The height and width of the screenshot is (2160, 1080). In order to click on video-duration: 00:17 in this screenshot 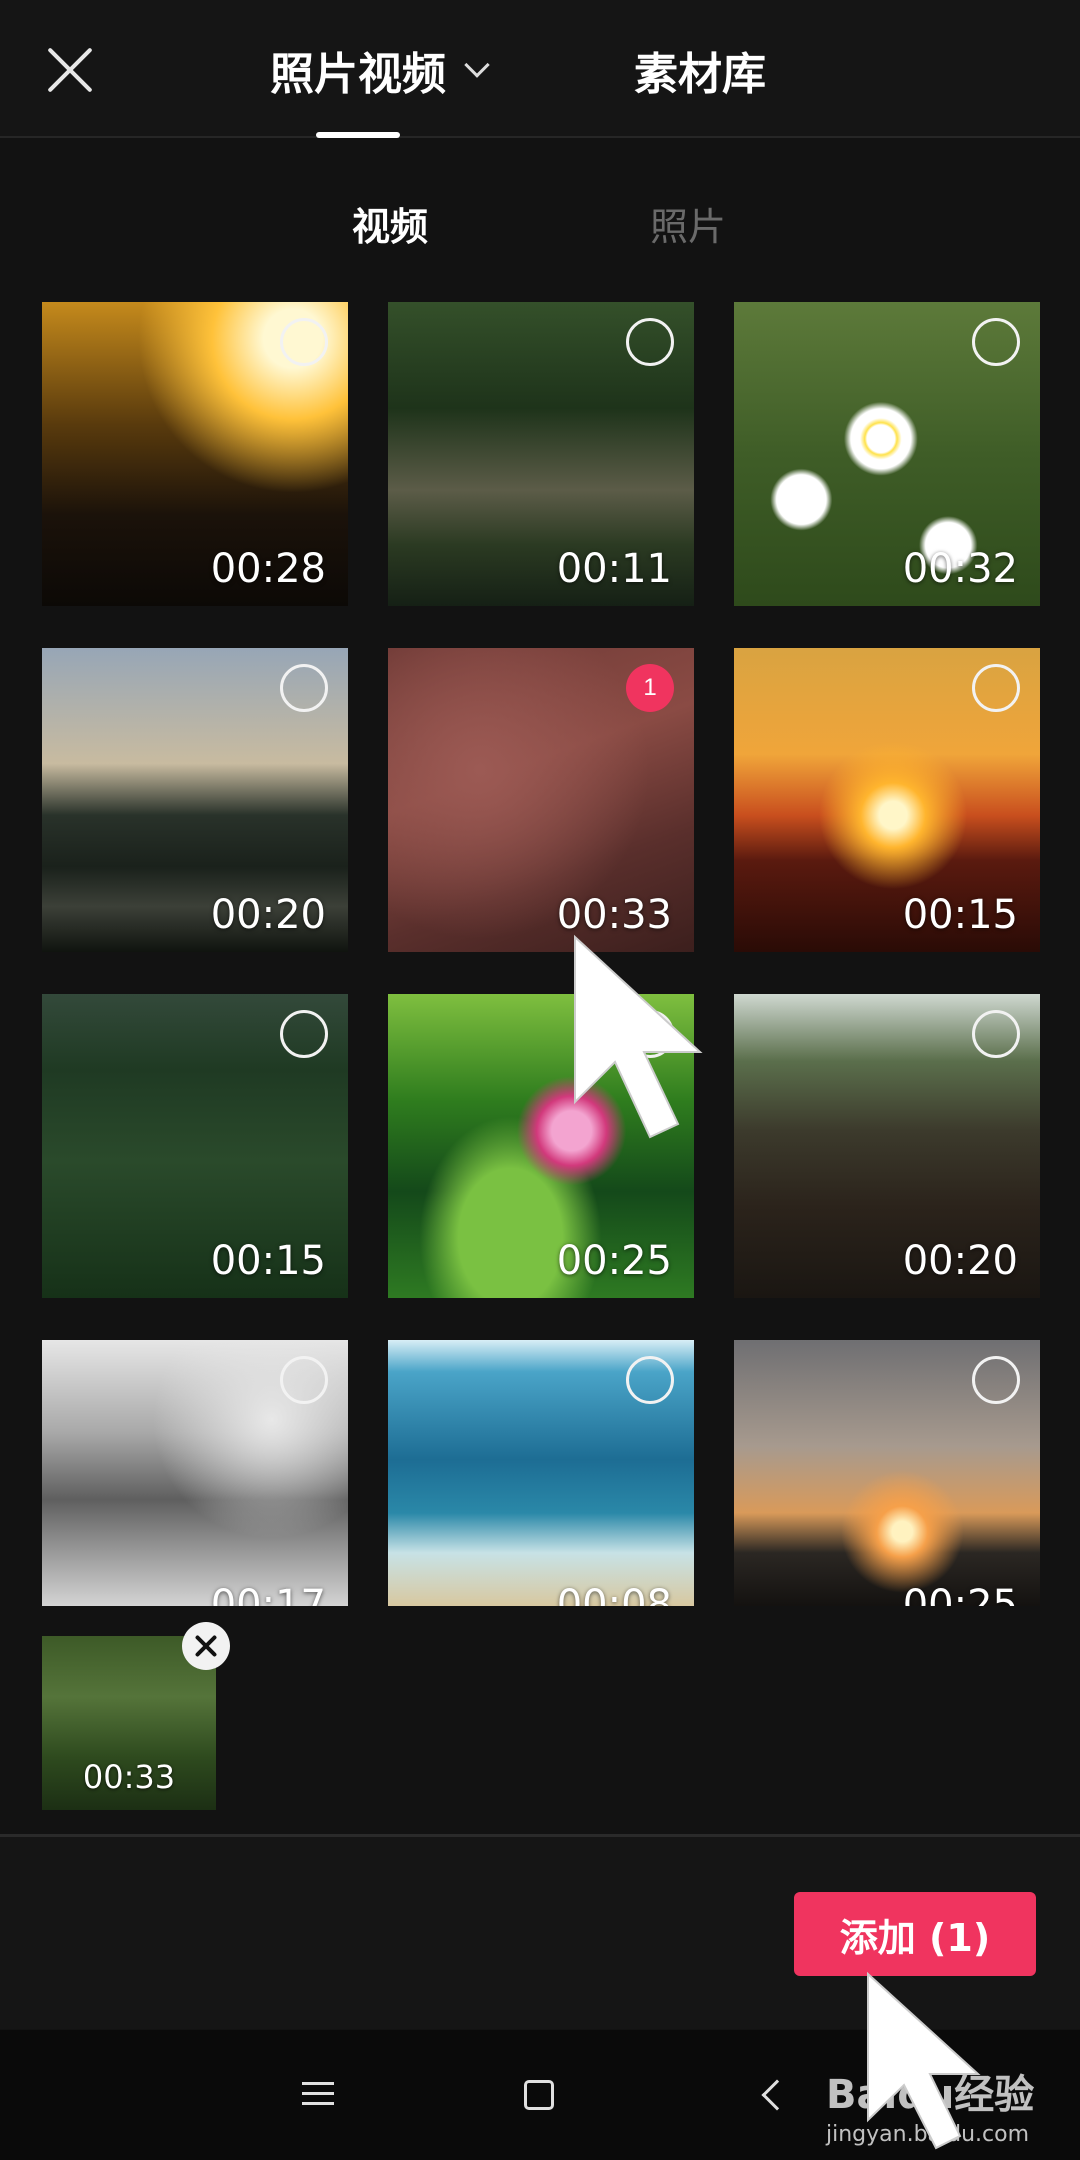, I will do `click(268, 1594)`.